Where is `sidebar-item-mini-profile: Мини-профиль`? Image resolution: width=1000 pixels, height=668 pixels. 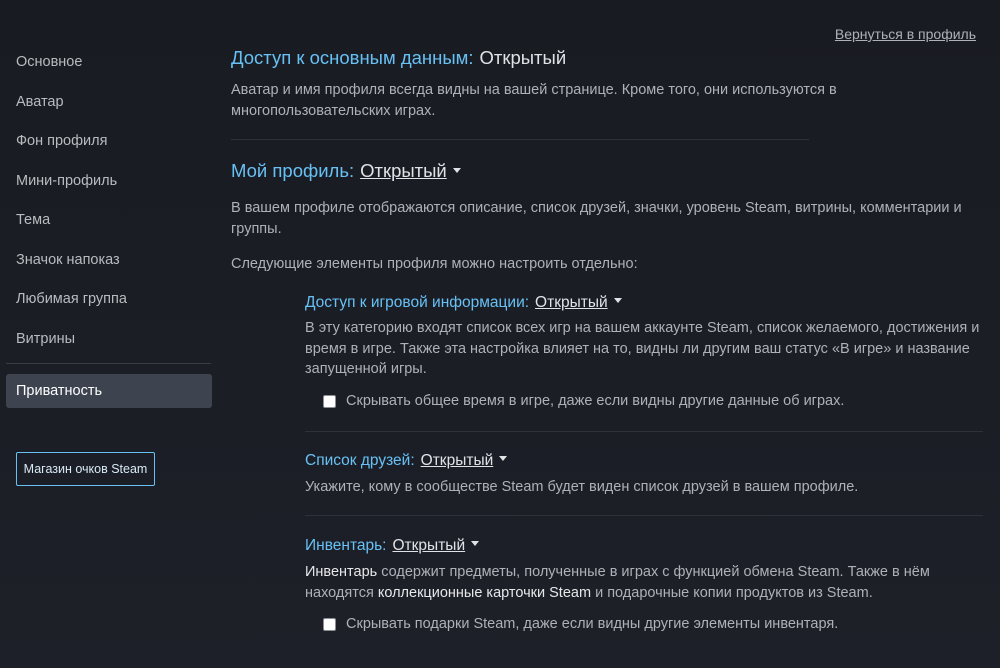 sidebar-item-mini-profile: Мини-профиль is located at coordinates (109, 187).